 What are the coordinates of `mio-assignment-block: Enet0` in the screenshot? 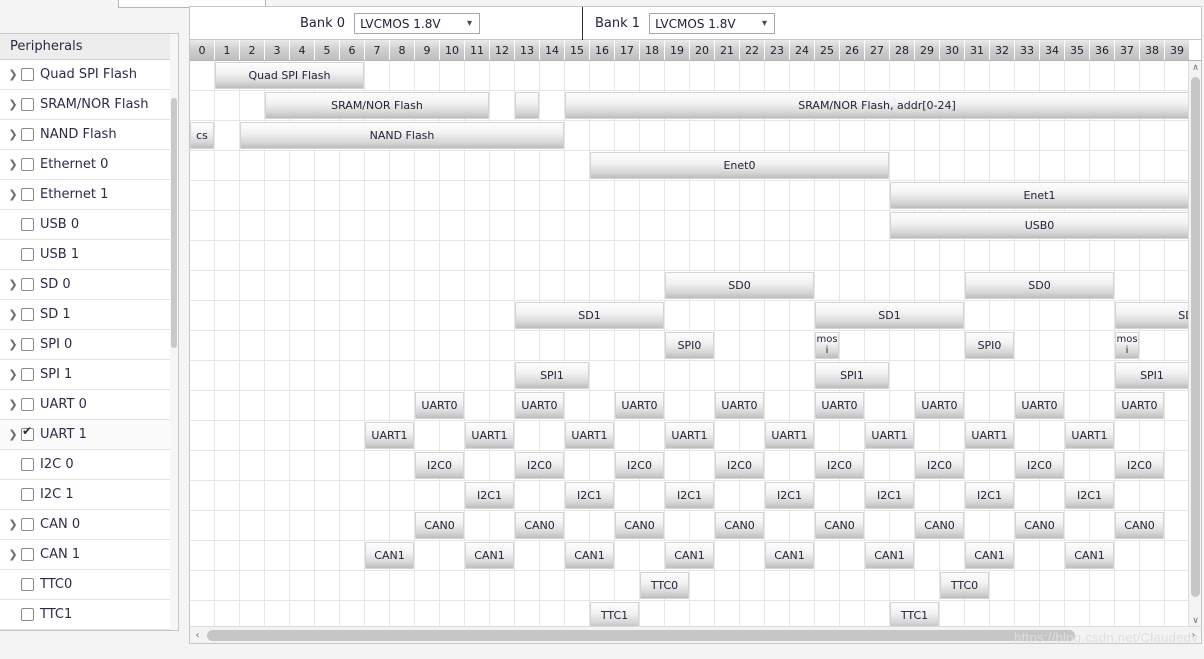 It's located at (739, 165).